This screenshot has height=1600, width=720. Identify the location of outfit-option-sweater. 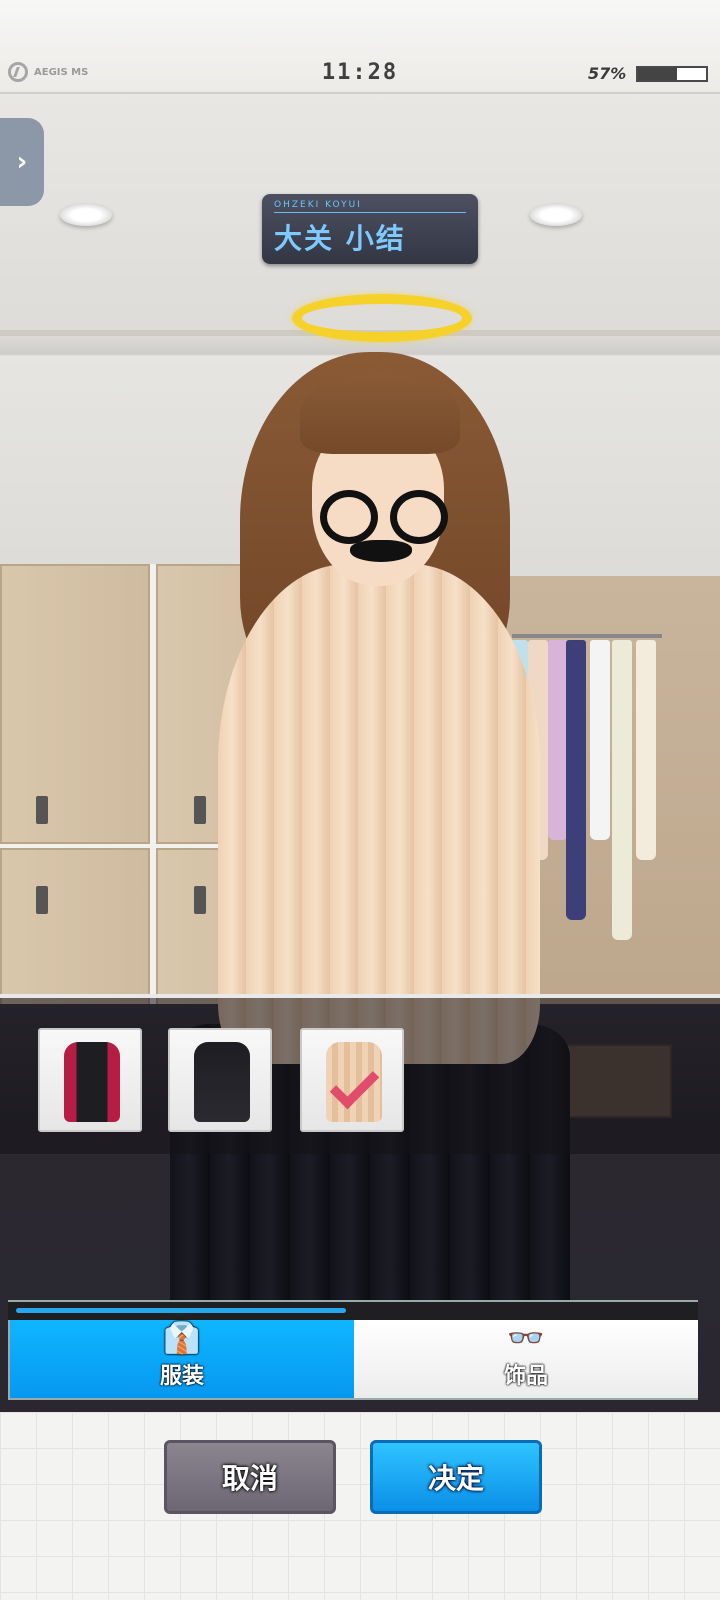
(352, 1080).